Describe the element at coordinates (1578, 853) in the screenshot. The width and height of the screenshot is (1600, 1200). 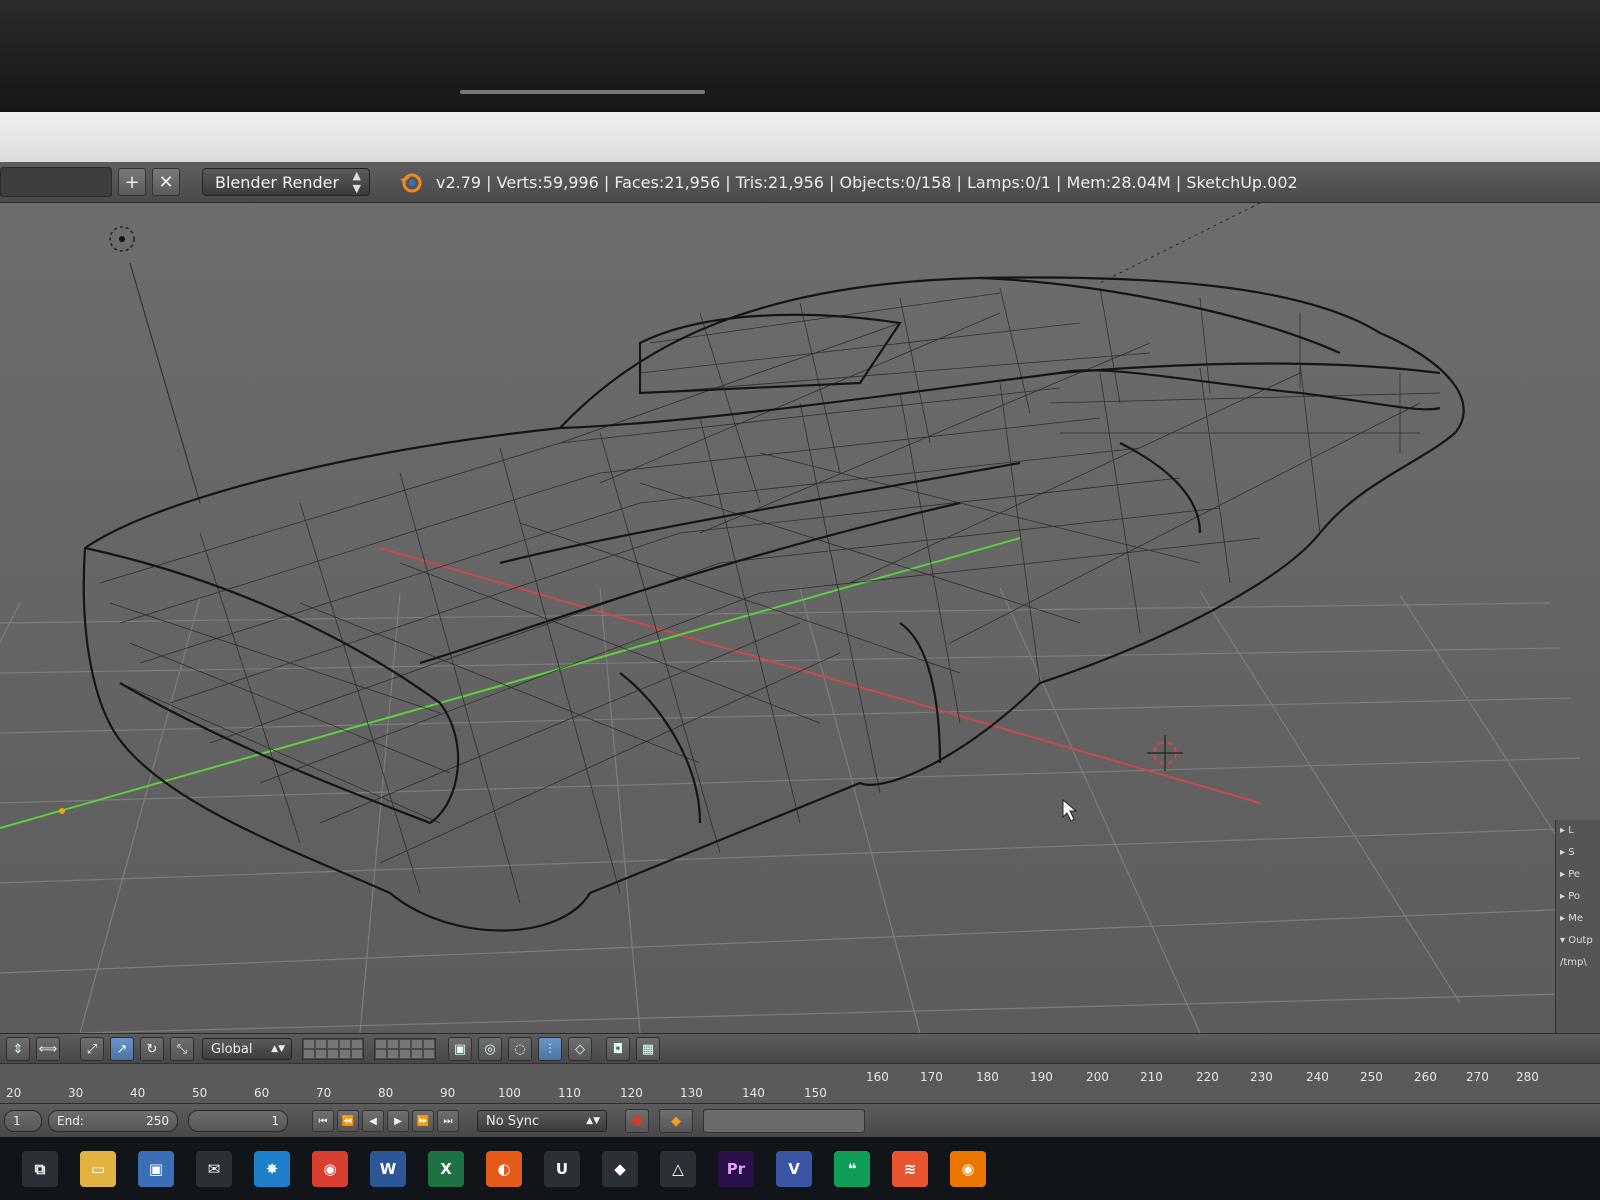
I see `panel-item-2: ▸ S` at that location.